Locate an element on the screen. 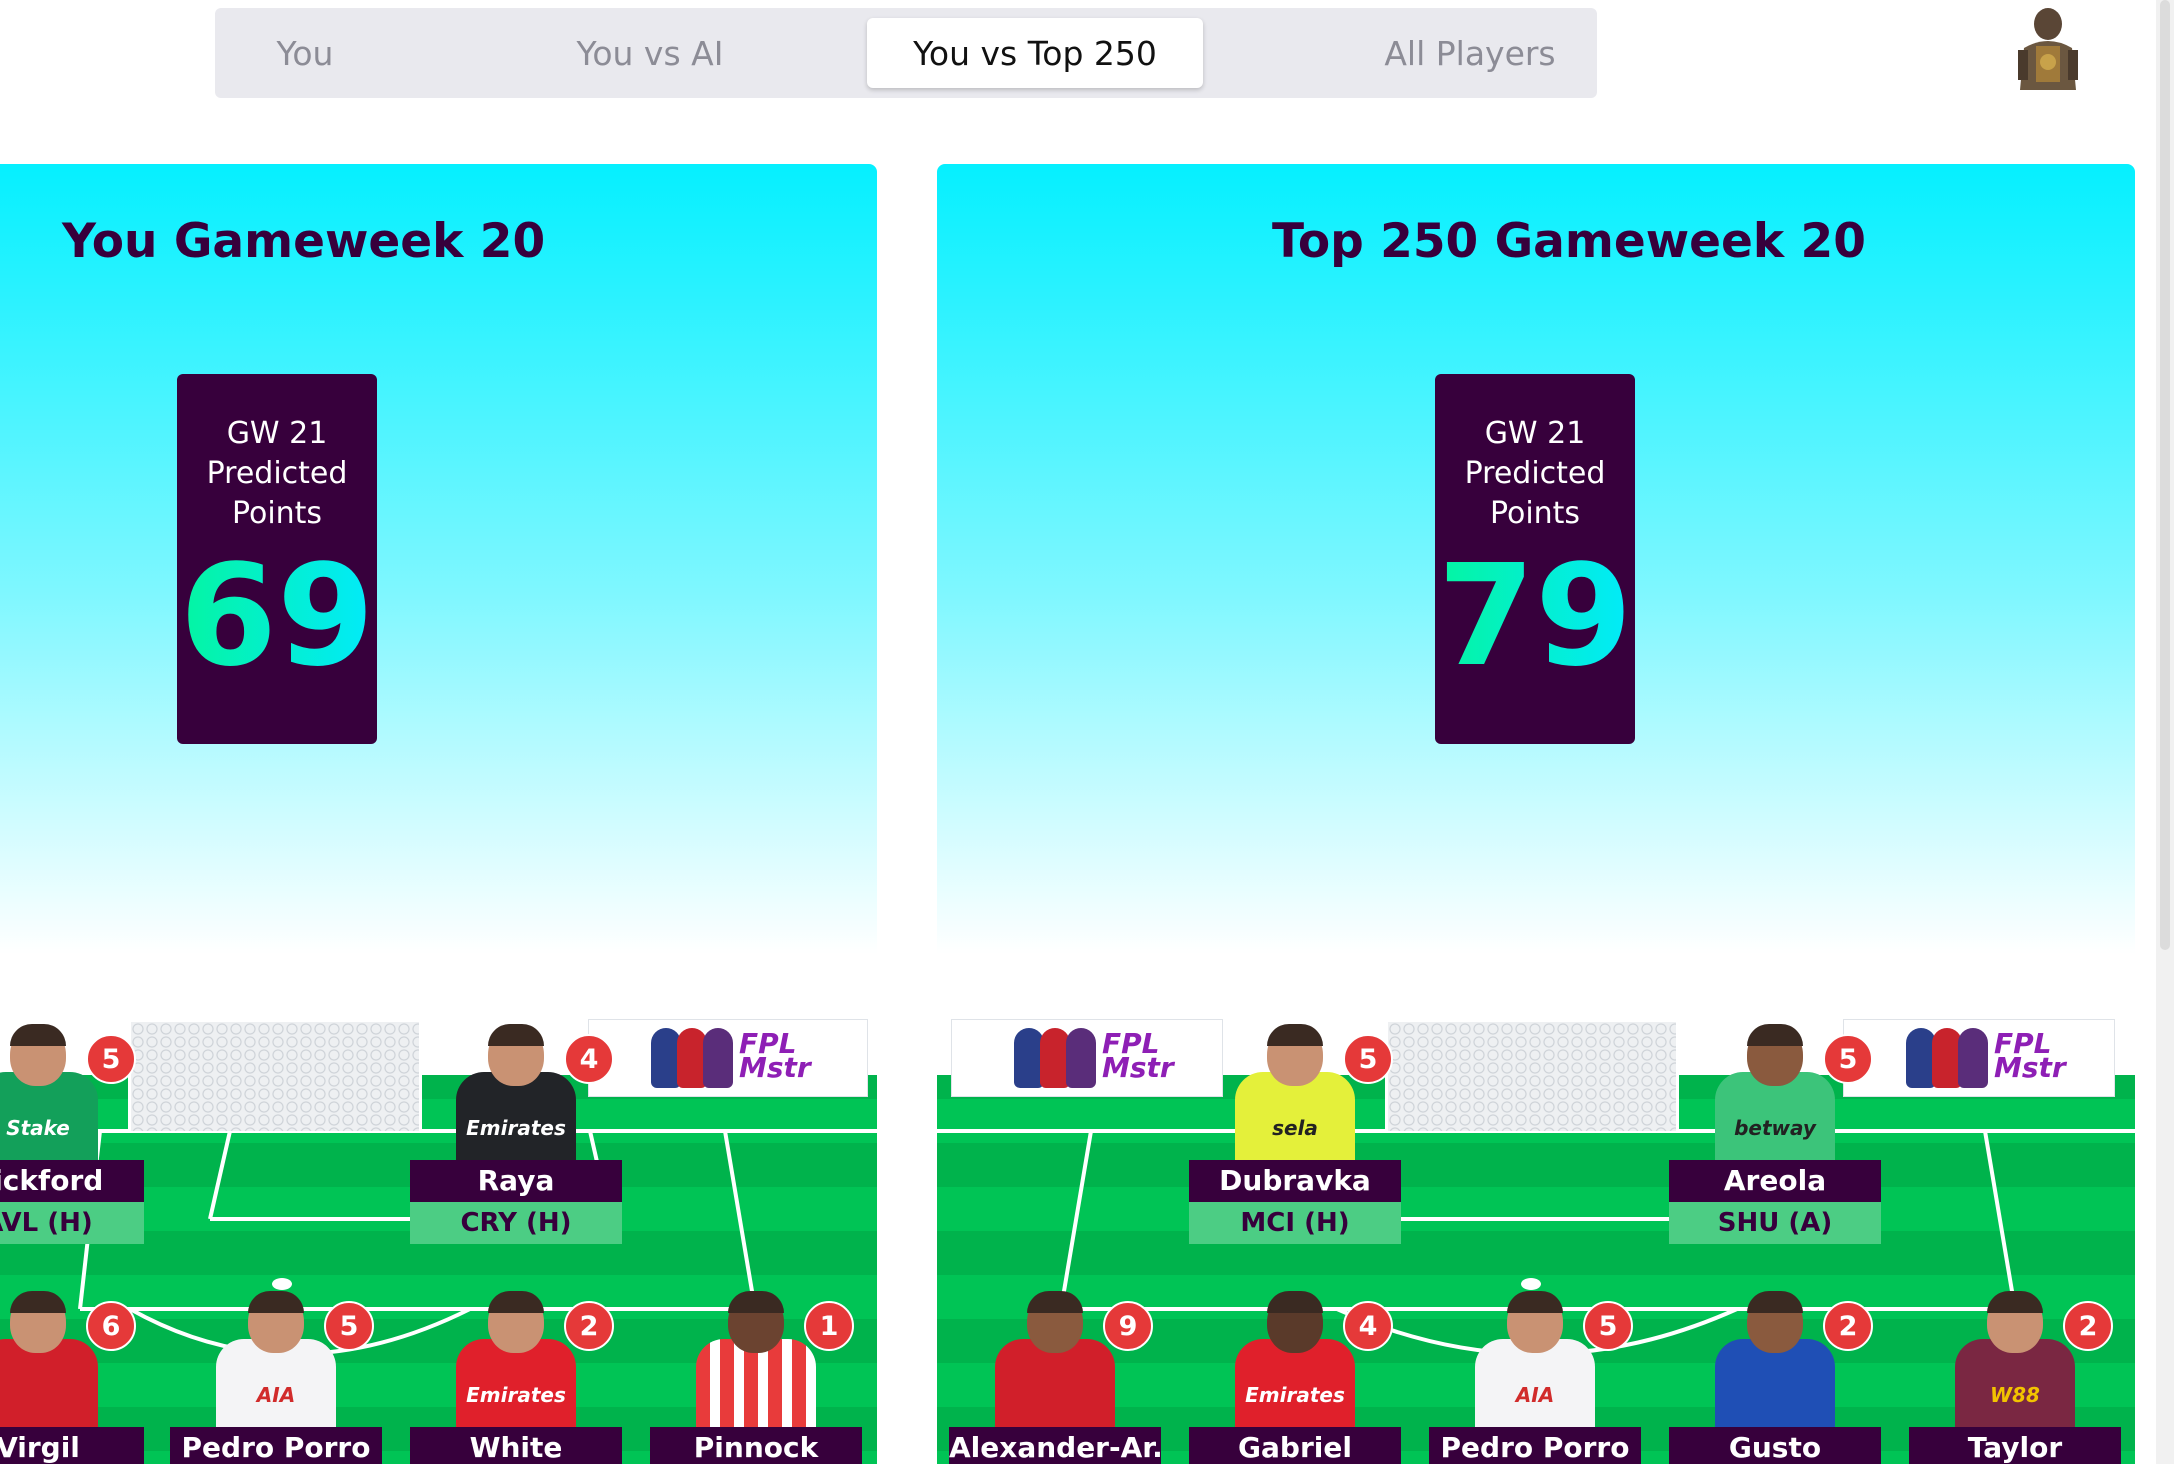 The image size is (2174, 1464). predicted-points-value: 69 is located at coordinates (277, 617).